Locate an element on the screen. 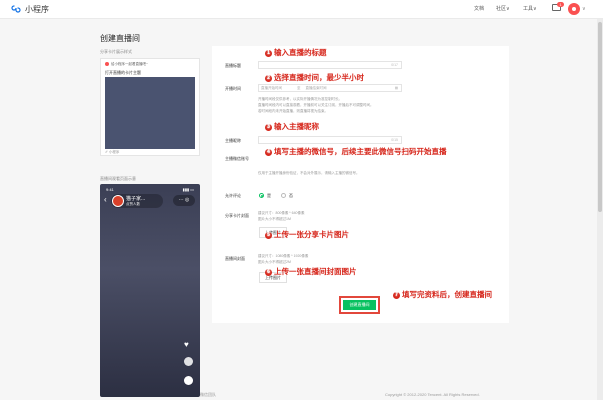 This screenshot has width=603, height=400. cover-label: 直播间封面 is located at coordinates (235, 258).